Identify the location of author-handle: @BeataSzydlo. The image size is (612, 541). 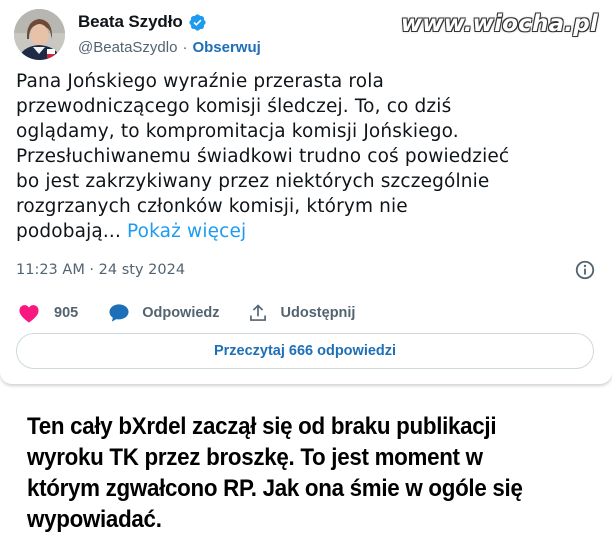
(127, 47).